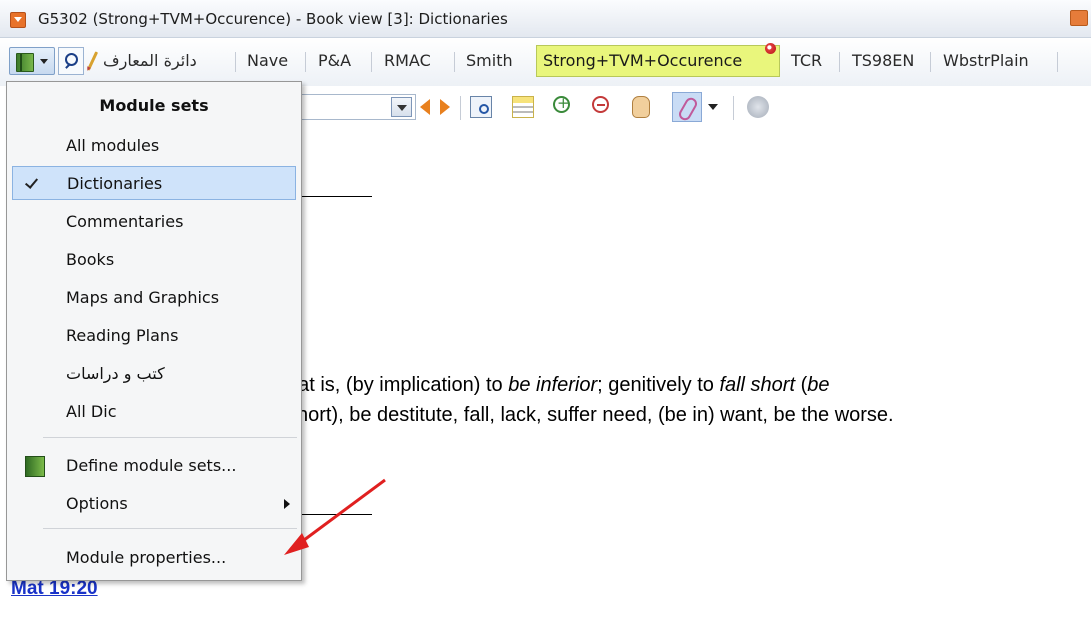  Describe the element at coordinates (334, 60) in the screenshot. I see `tab-p-and-a: P&A` at that location.